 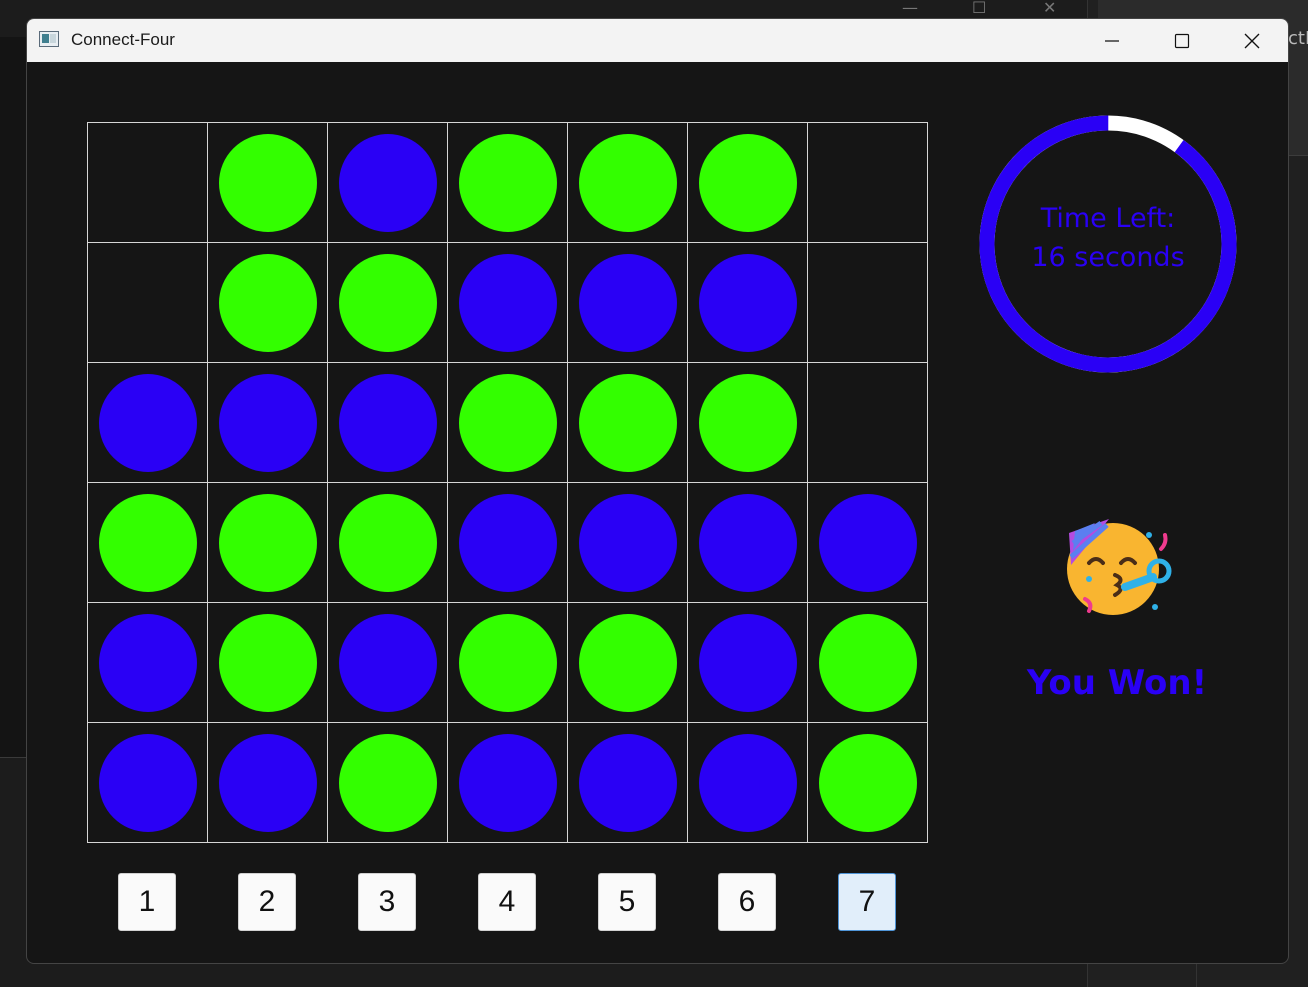 What do you see at coordinates (1252, 40) in the screenshot?
I see `close-button` at bounding box center [1252, 40].